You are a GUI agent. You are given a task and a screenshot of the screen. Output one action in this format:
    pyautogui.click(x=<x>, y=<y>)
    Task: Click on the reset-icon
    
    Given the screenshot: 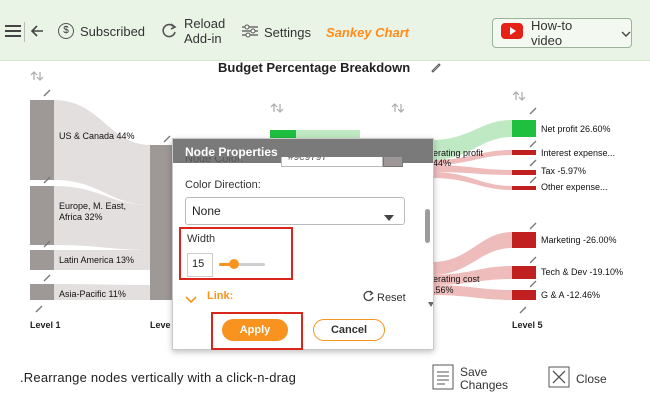 What is the action you would take?
    pyautogui.click(x=369, y=298)
    